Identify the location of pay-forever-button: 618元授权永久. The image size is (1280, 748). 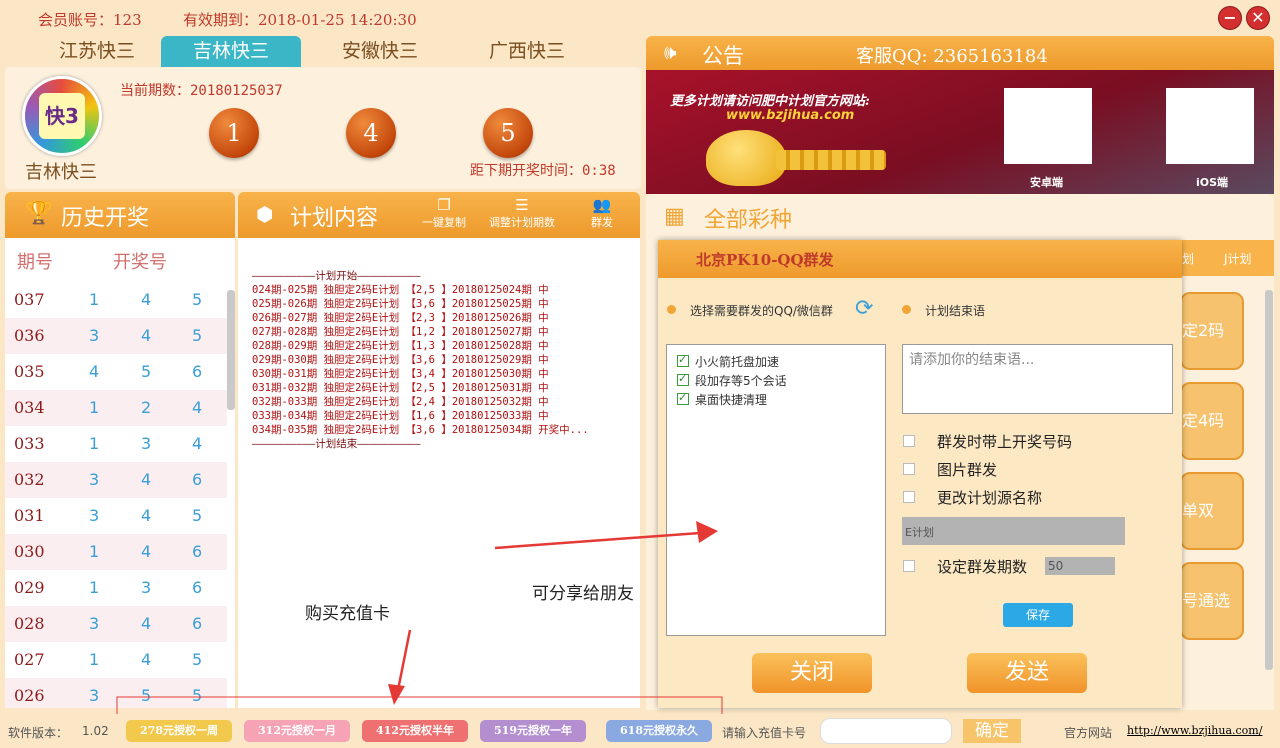
(659, 731).